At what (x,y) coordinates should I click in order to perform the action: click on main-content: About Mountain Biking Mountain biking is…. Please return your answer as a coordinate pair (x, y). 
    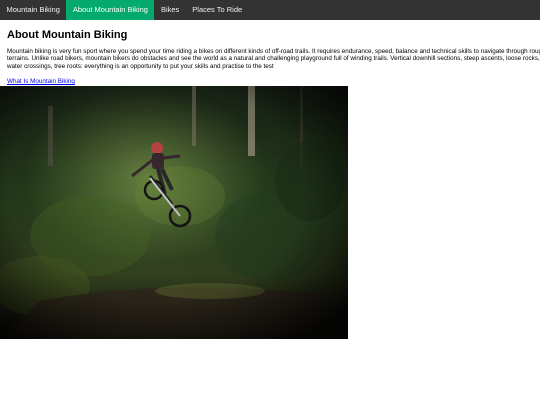
    Looking at the image, I should click on (270, 58).